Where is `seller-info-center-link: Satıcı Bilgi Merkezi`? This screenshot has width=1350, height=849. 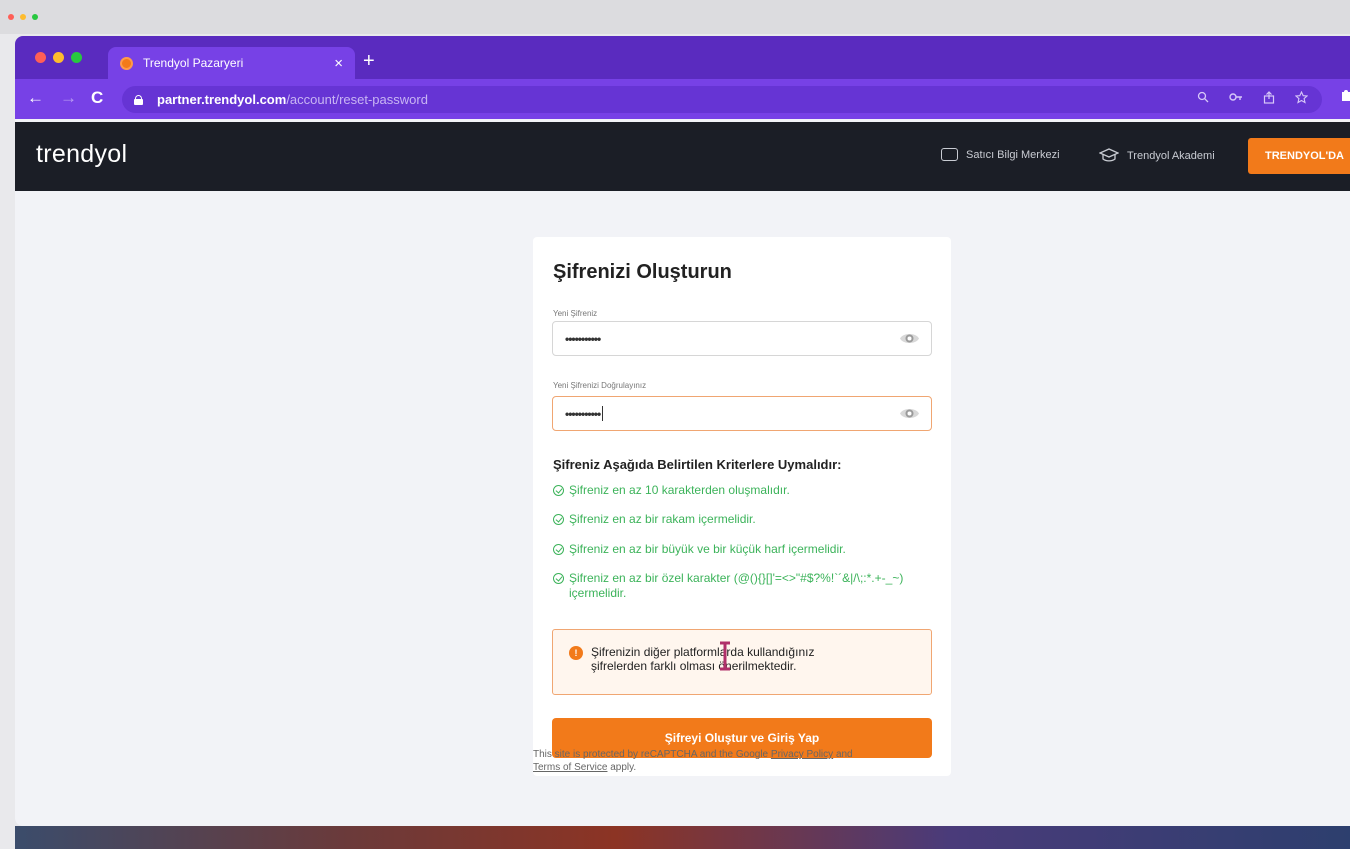 seller-info-center-link: Satıcı Bilgi Merkezi is located at coordinates (1000, 154).